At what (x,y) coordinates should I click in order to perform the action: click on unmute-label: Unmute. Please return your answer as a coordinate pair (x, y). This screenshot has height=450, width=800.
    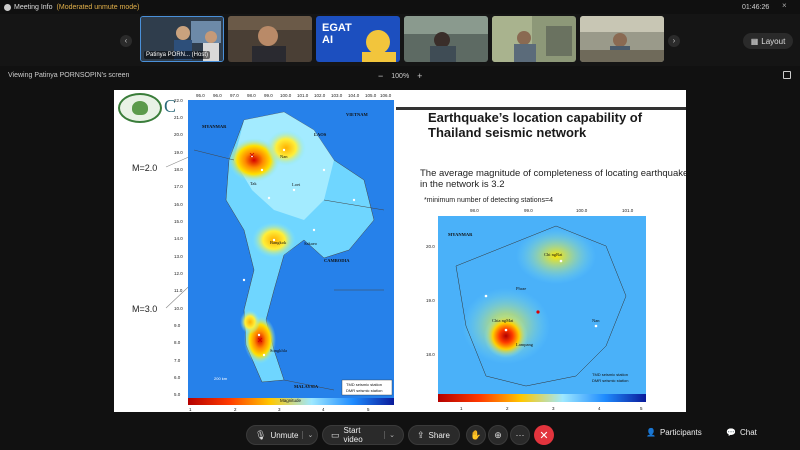
    Looking at the image, I should click on (284, 435).